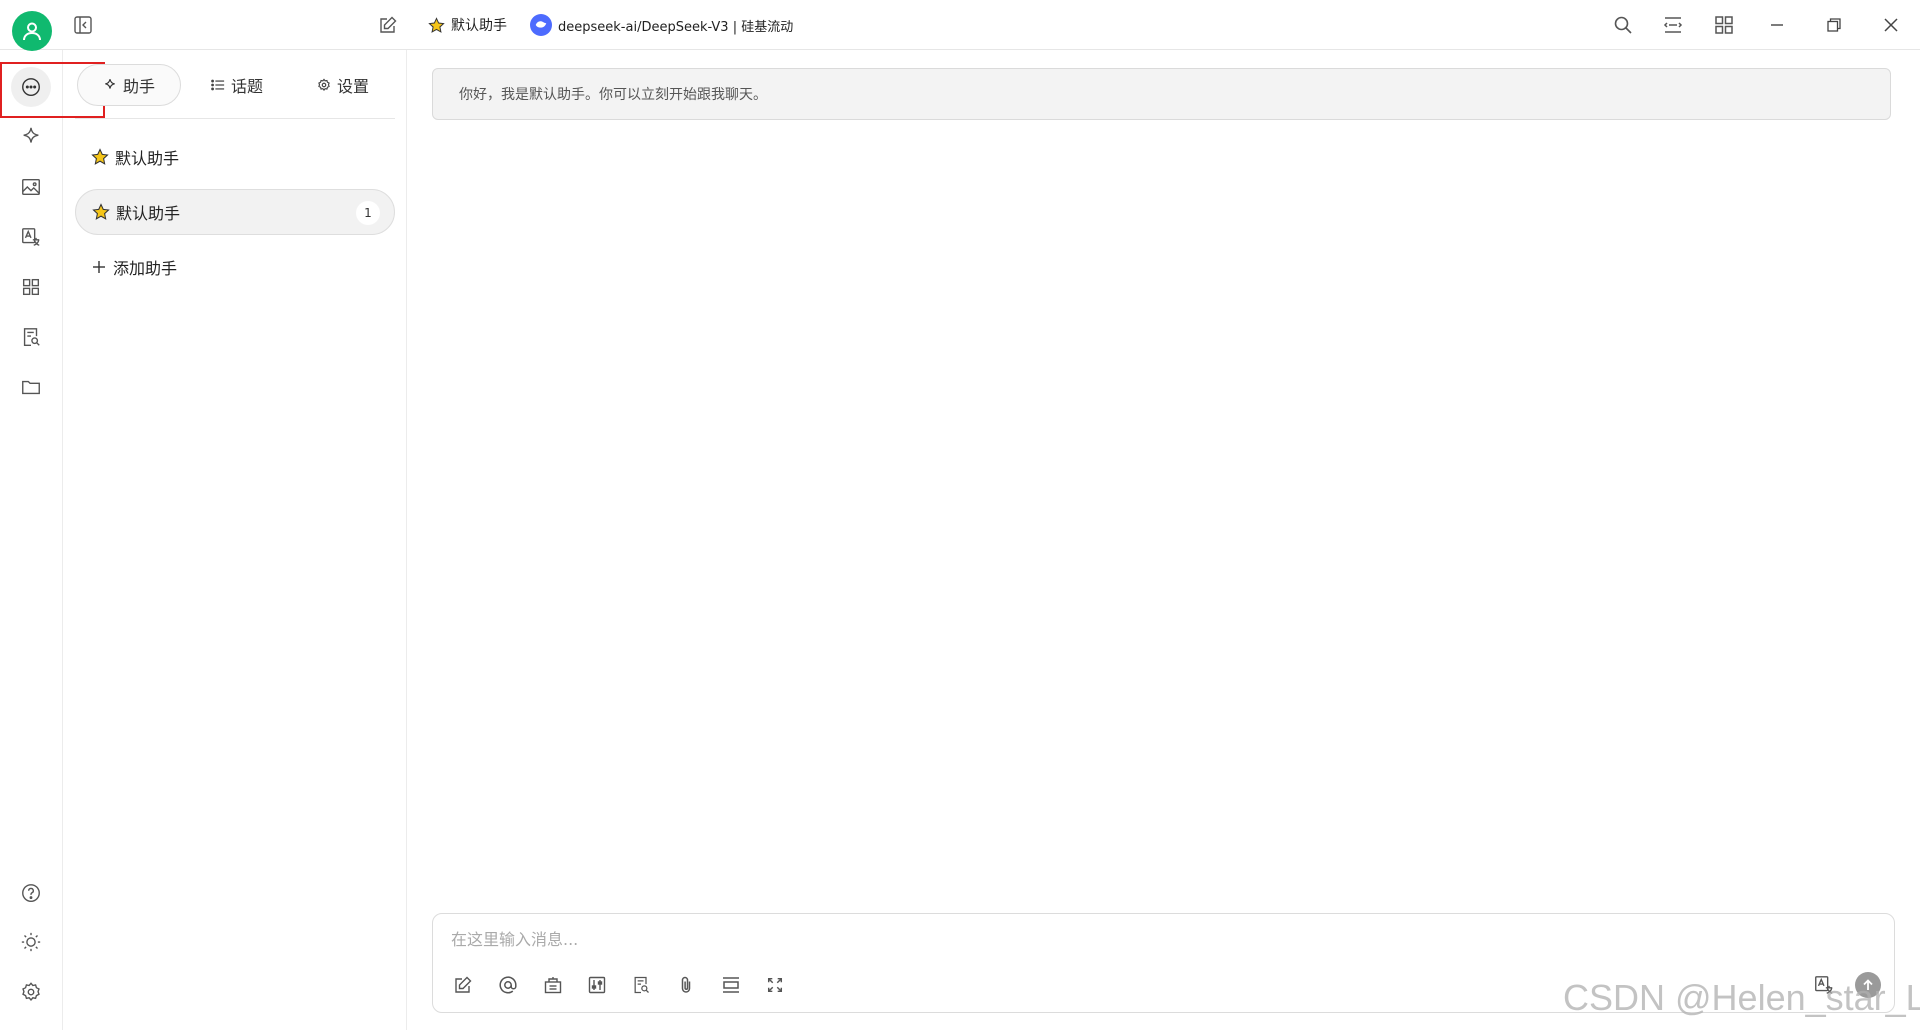 The image size is (1920, 1030). I want to click on sliders-icon, so click(597, 985).